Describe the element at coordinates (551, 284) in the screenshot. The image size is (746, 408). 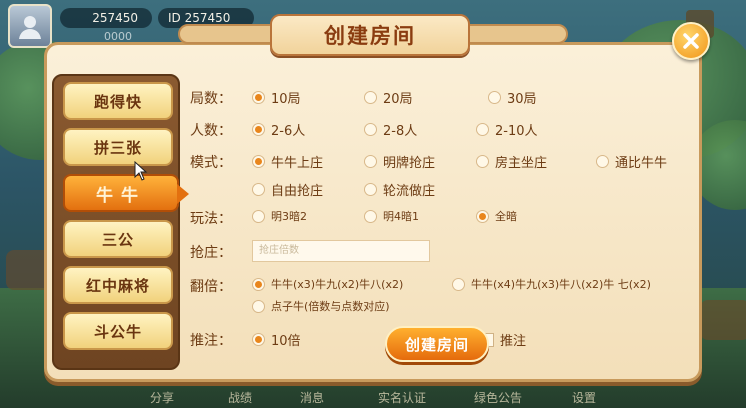
I see `multiplier-option-2: 牛牛(x4)牛九(x3)牛八(x2)牛 七(x2)` at that location.